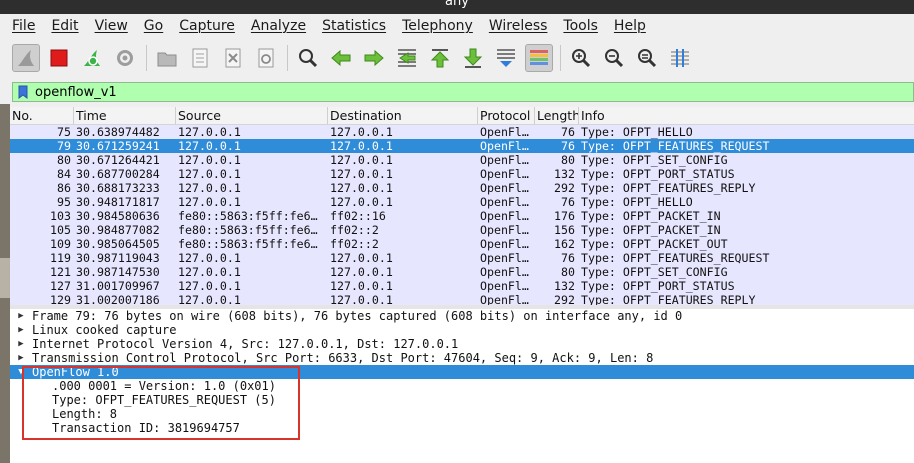 The width and height of the screenshot is (914, 463). Describe the element at coordinates (64, 188) in the screenshot. I see `cell-no: 86` at that location.